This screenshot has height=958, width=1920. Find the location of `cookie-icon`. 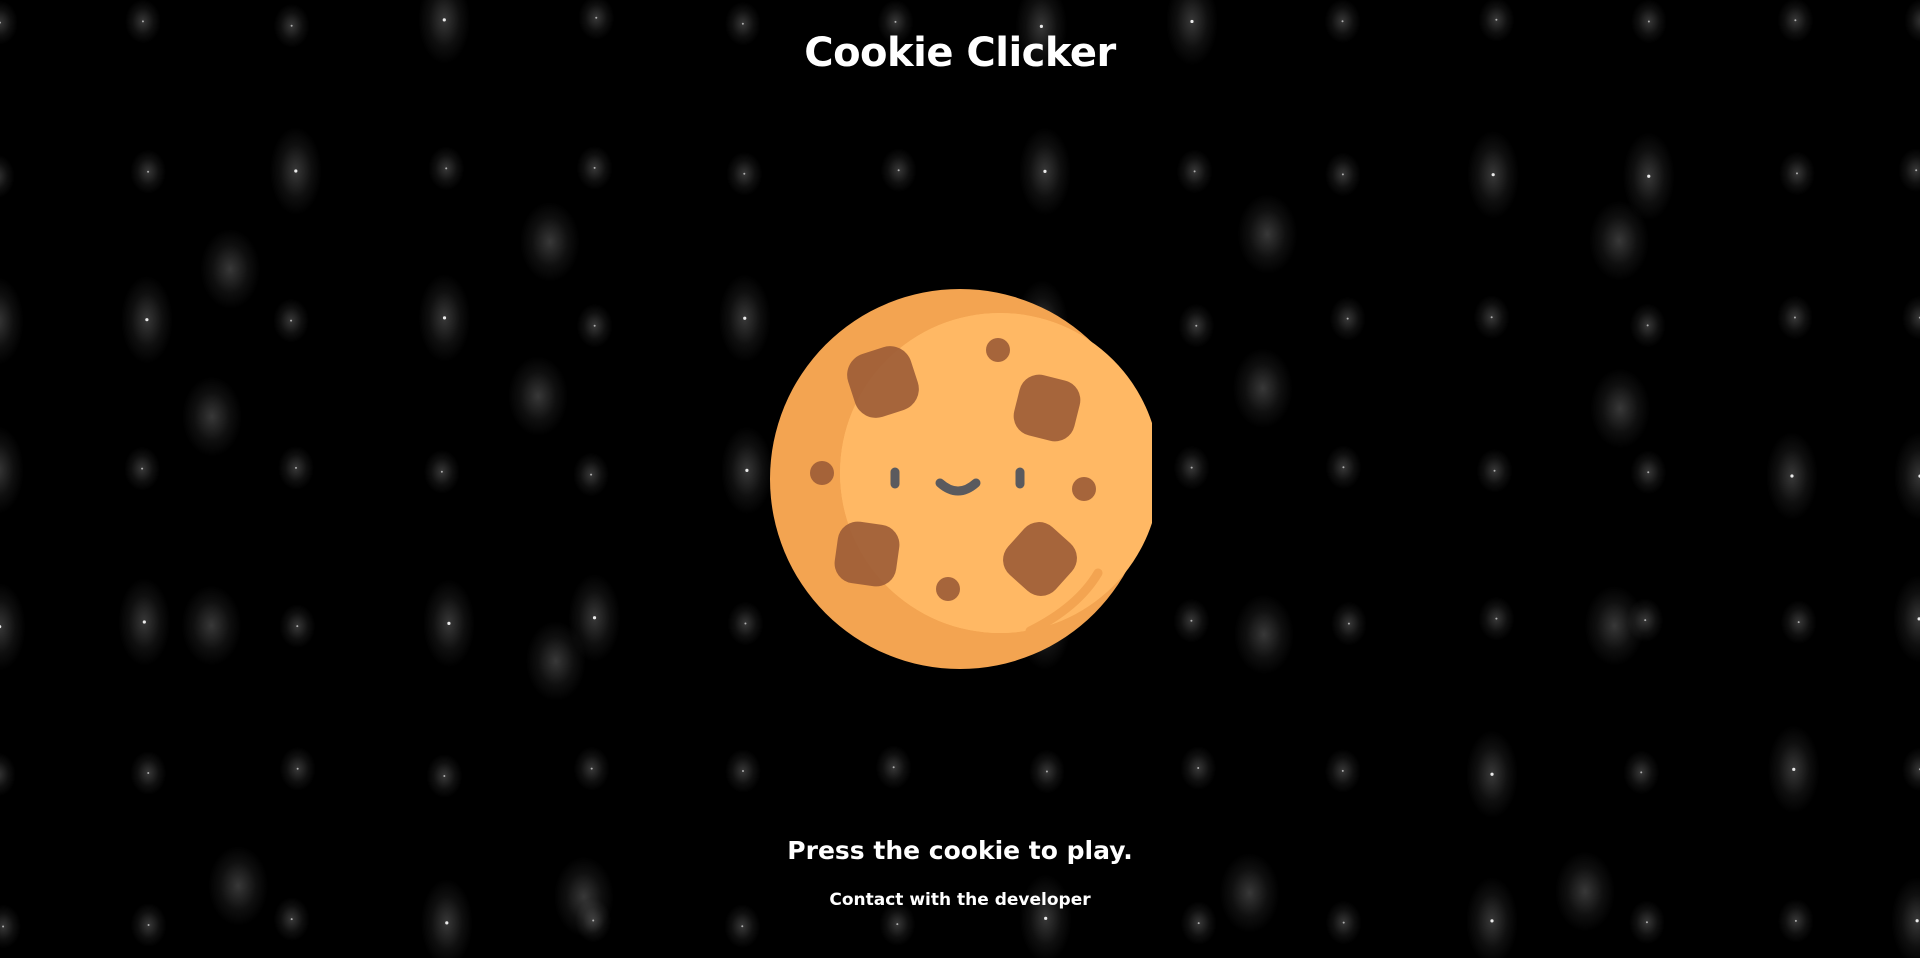

cookie-icon is located at coordinates (960, 479).